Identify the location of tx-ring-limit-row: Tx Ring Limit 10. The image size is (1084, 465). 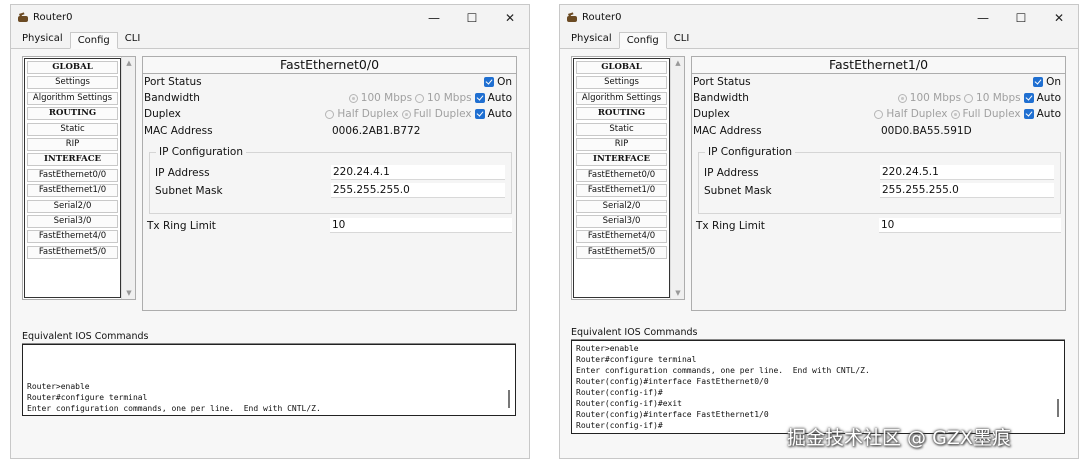
(878, 226).